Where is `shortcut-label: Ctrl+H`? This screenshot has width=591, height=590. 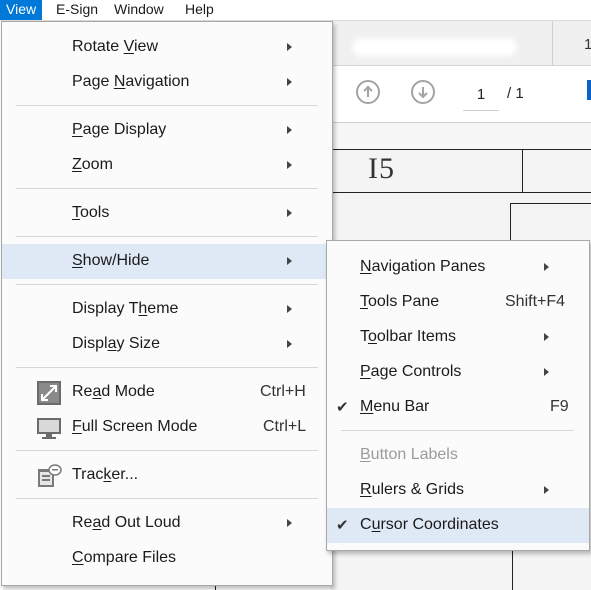
shortcut-label: Ctrl+H is located at coordinates (283, 391).